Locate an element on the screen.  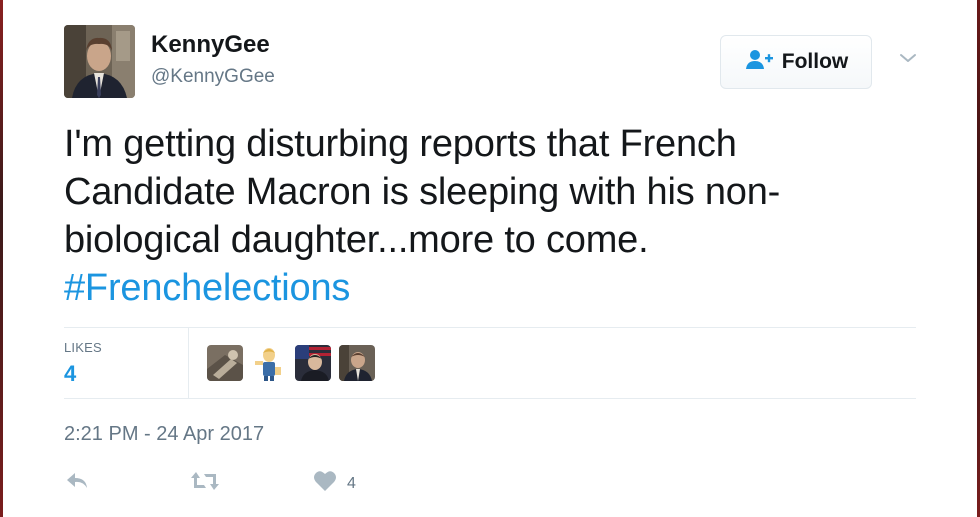
stats-vertical-divider is located at coordinates (188, 363).